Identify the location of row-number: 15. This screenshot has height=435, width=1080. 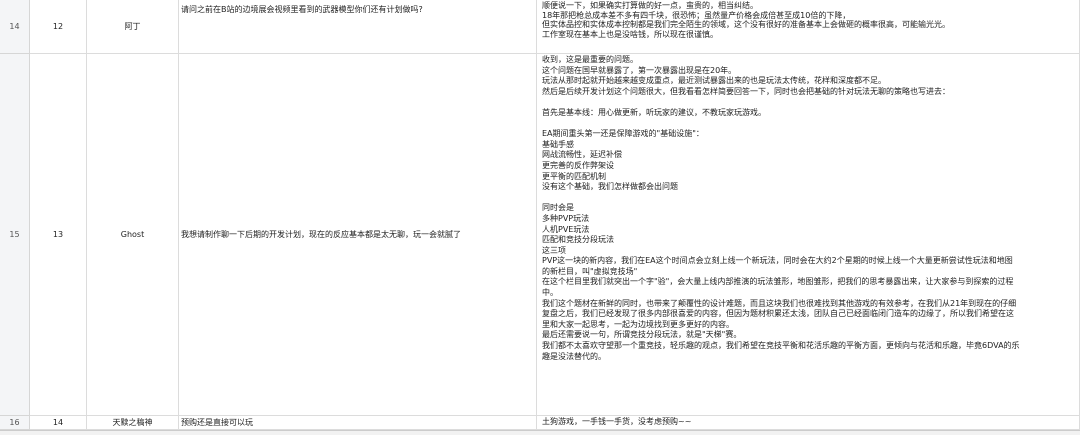
(14, 234).